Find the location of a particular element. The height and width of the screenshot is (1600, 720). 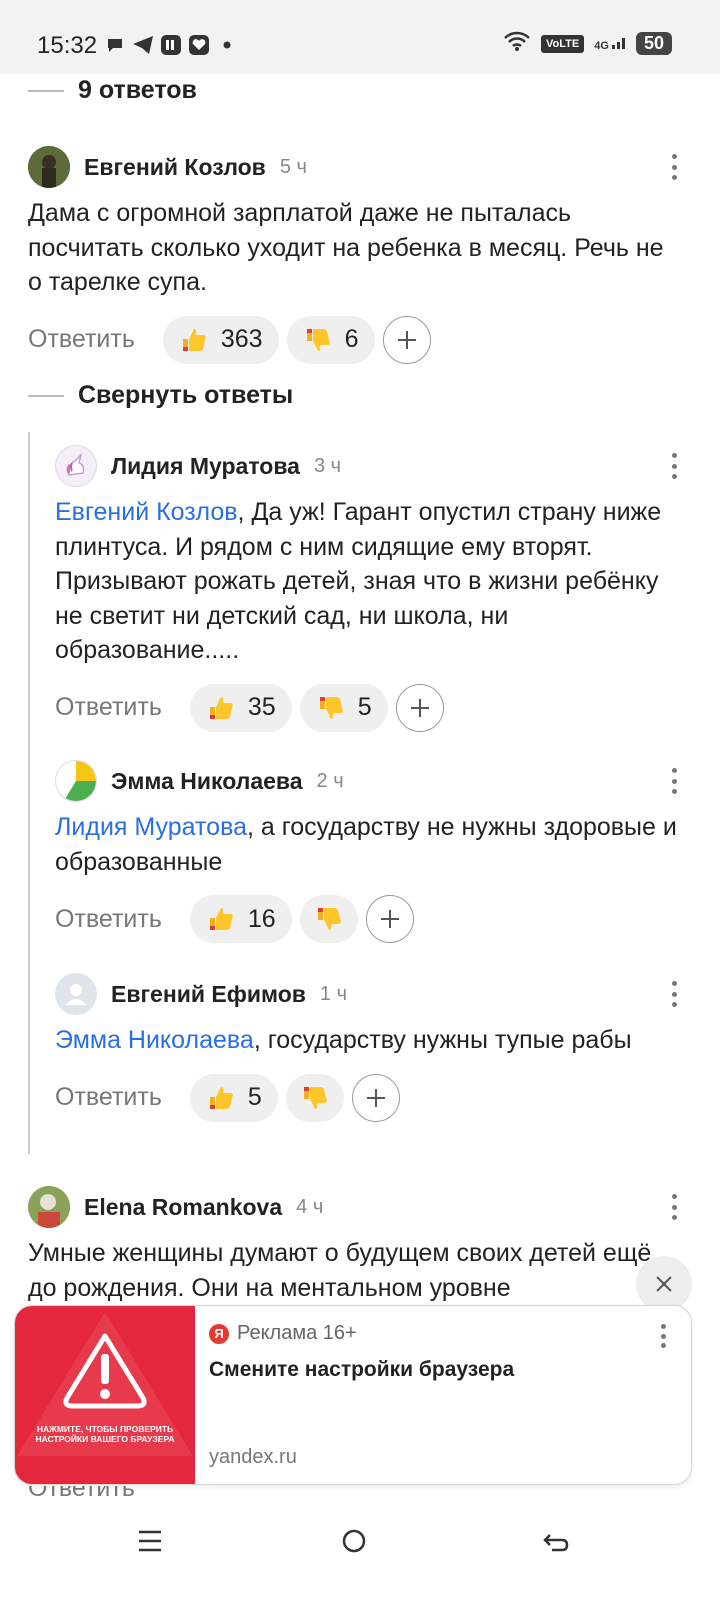

telegram-icon is located at coordinates (143, 45).